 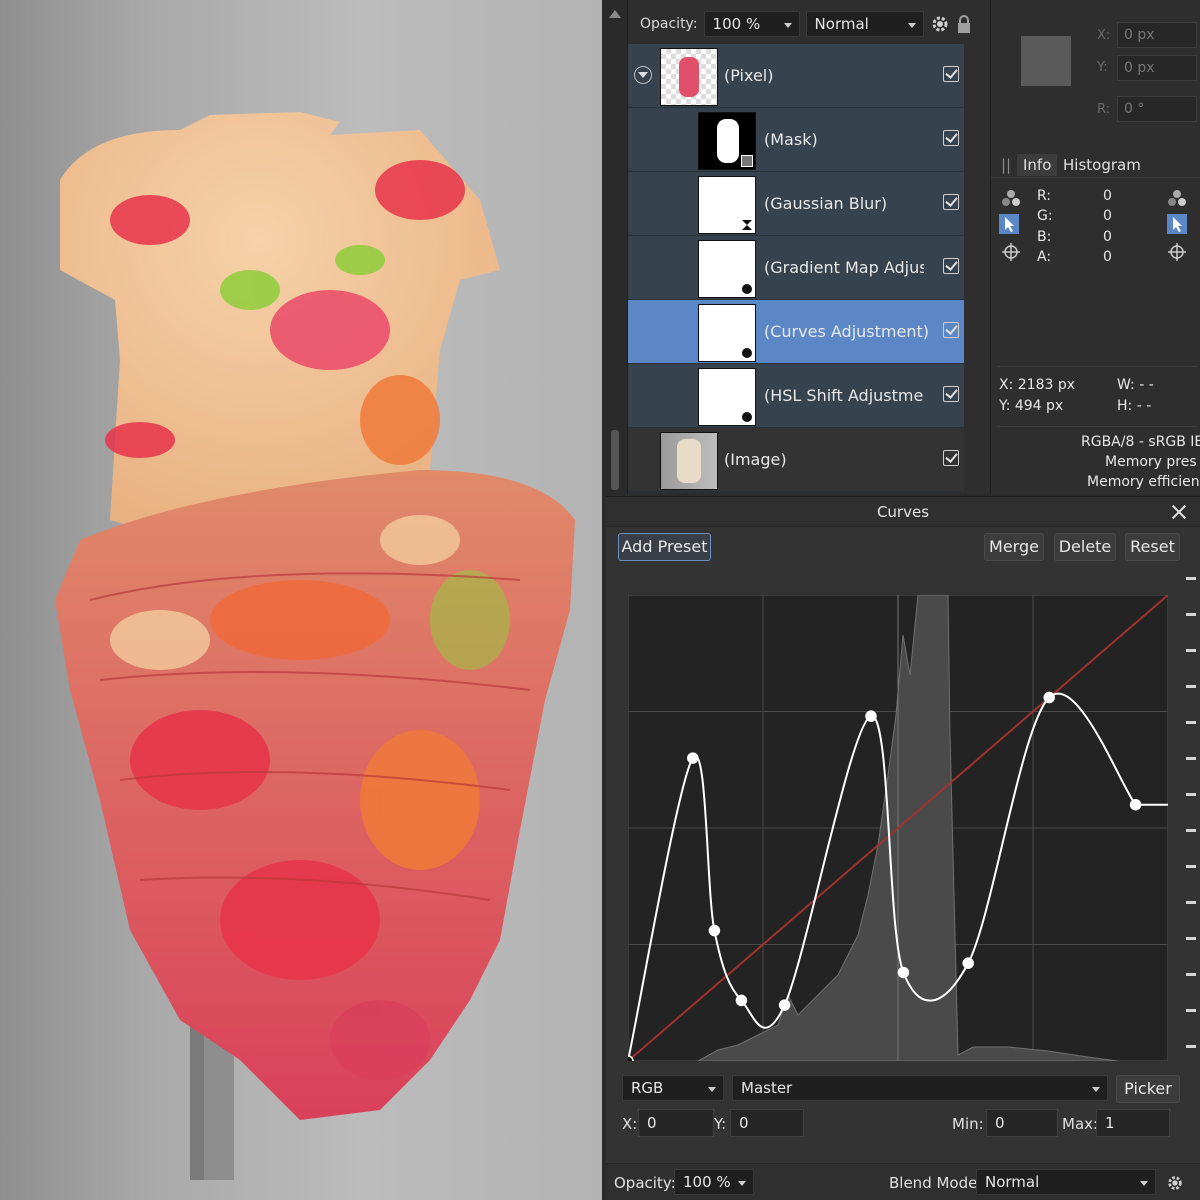 What do you see at coordinates (767, 1088) in the screenshot?
I see `channel-value: Master` at bounding box center [767, 1088].